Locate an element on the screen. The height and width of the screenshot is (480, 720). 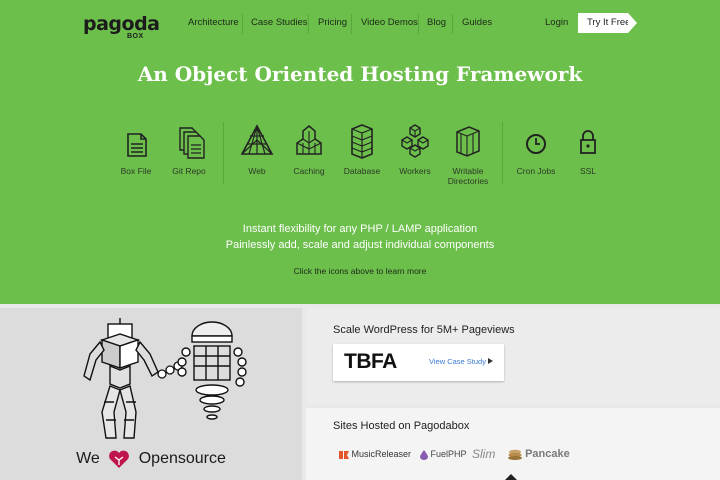
client-name: FuelPHP is located at coordinates (448, 454).